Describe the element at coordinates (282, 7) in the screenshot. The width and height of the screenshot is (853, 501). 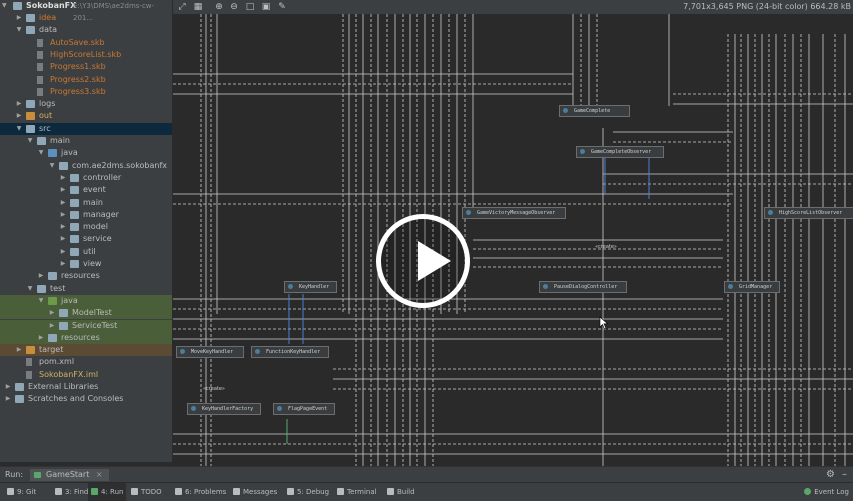
I see `color-picker-icon: ✎` at that location.